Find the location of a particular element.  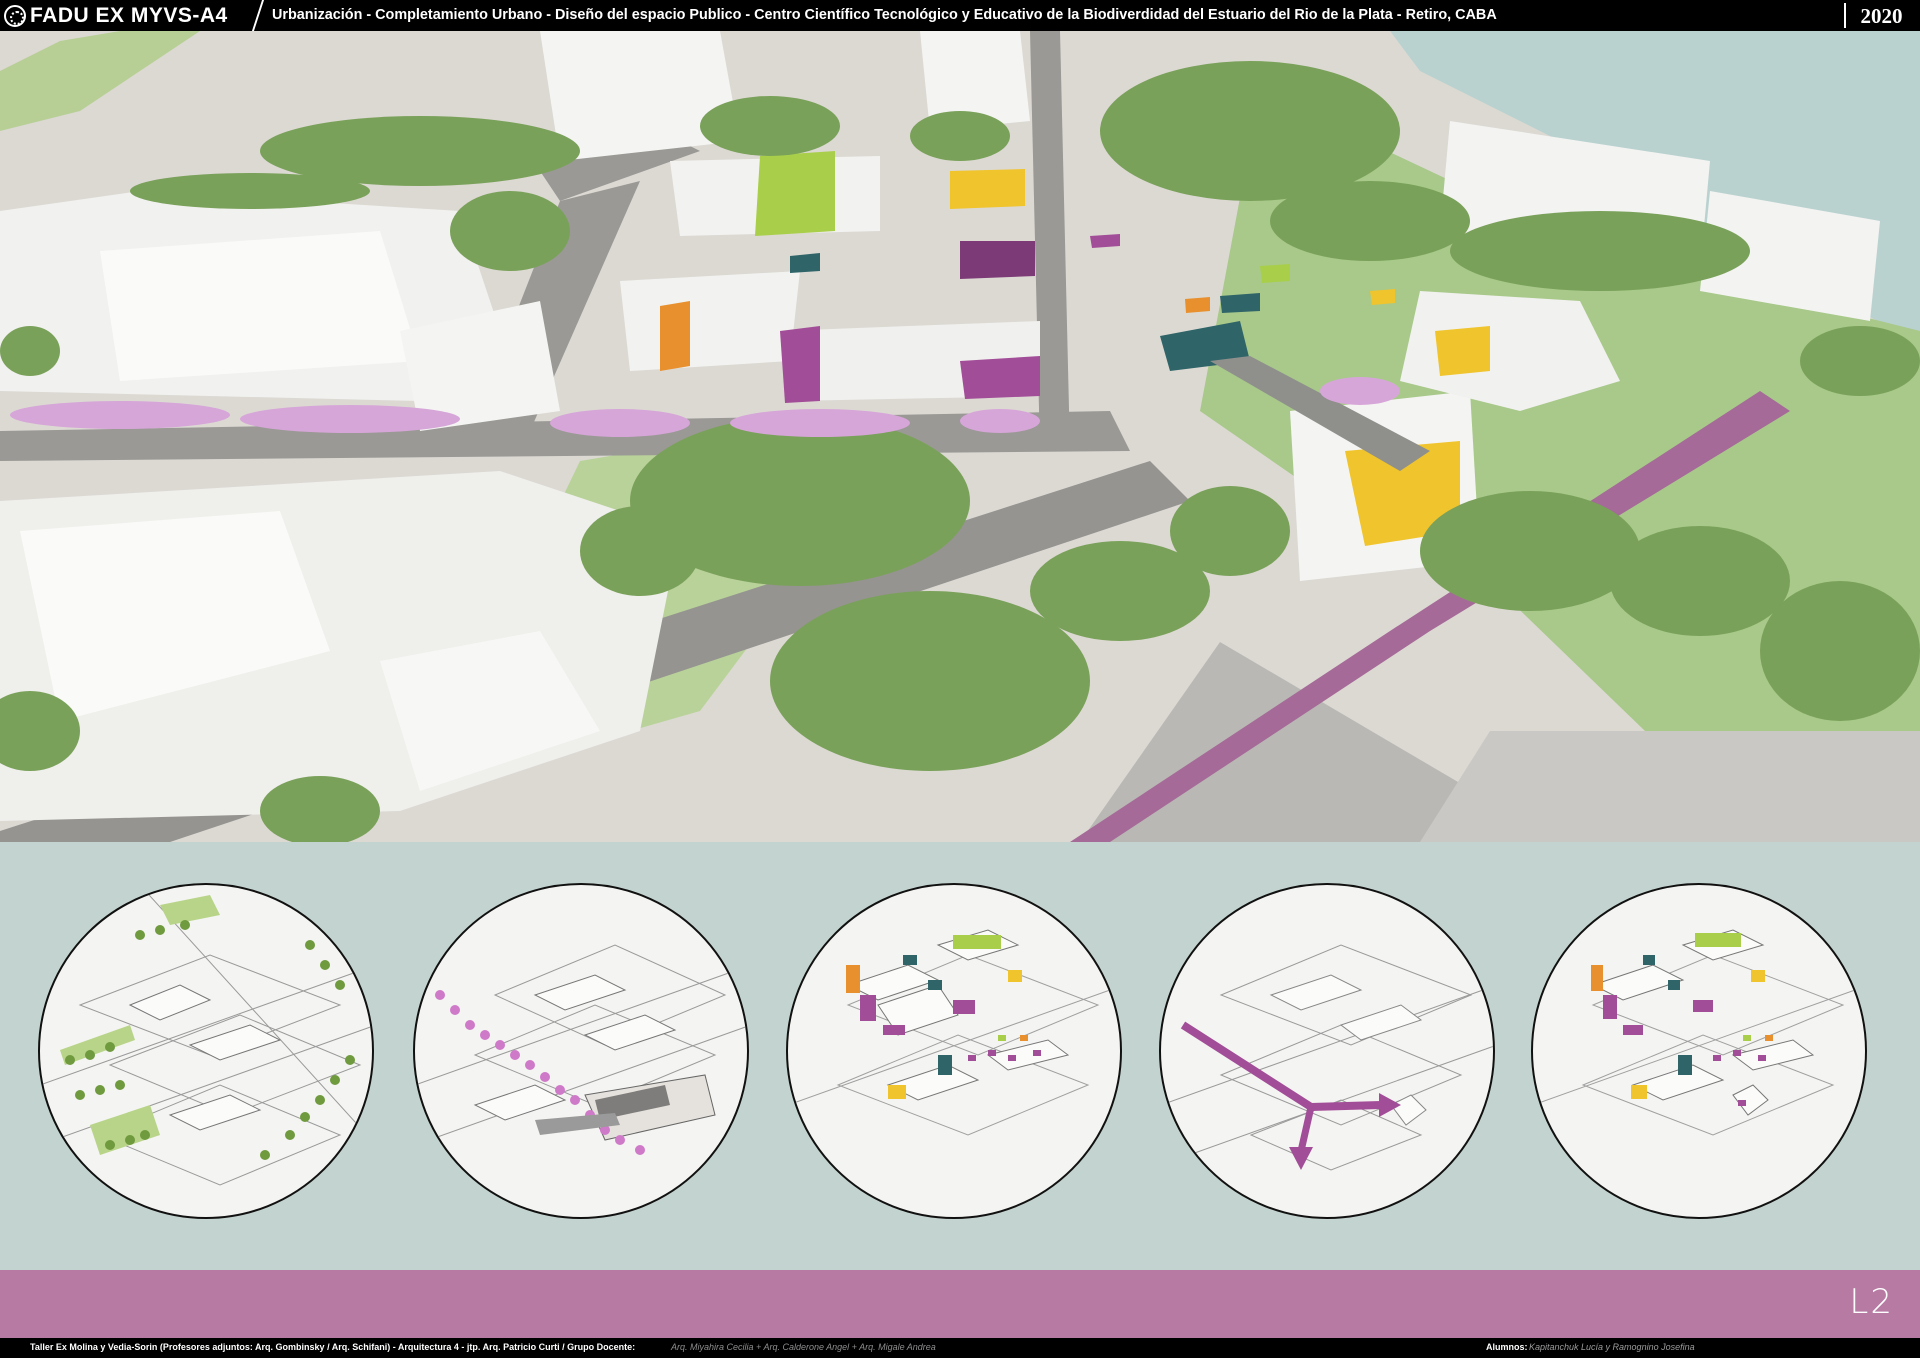

year: 2020 is located at coordinates (1881, 16).